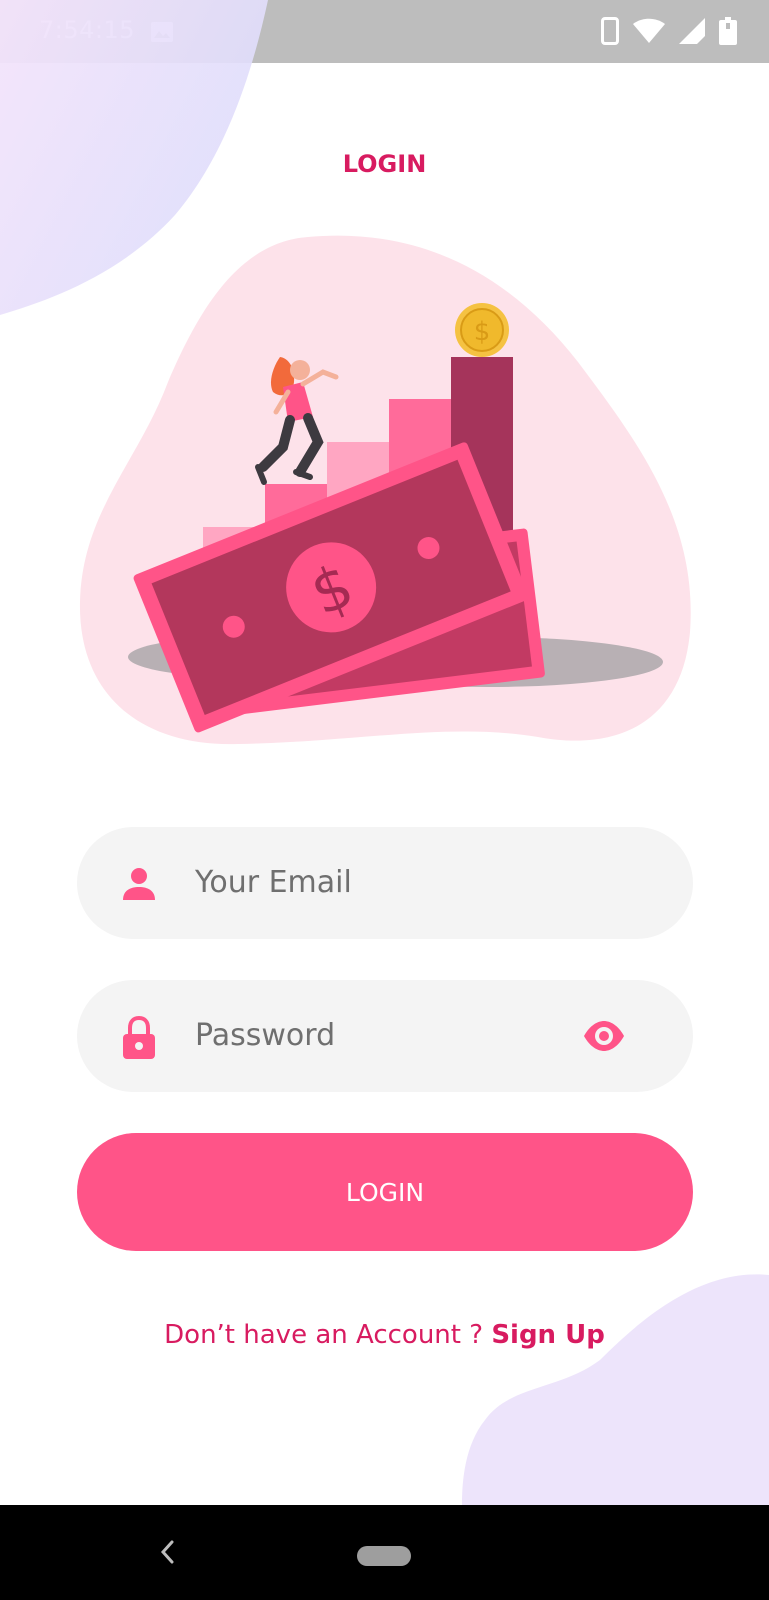 The height and width of the screenshot is (1600, 769). I want to click on signal-icon, so click(692, 31).